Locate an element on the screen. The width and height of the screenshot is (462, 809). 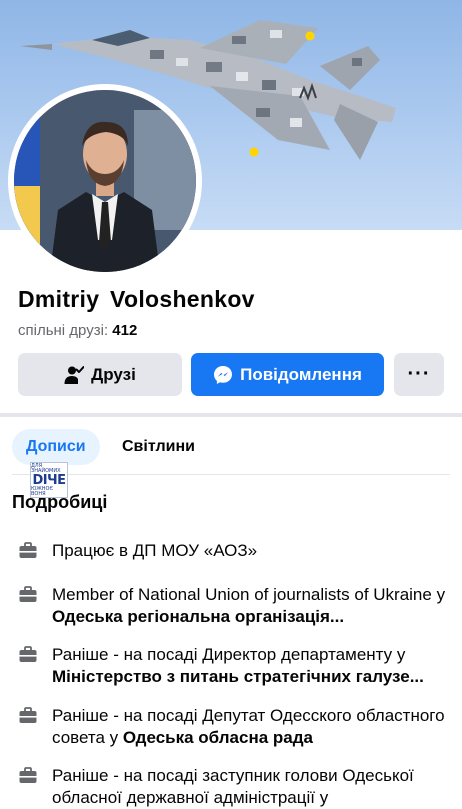
detail-place: Одеська обласна рада is located at coordinates (217, 737).